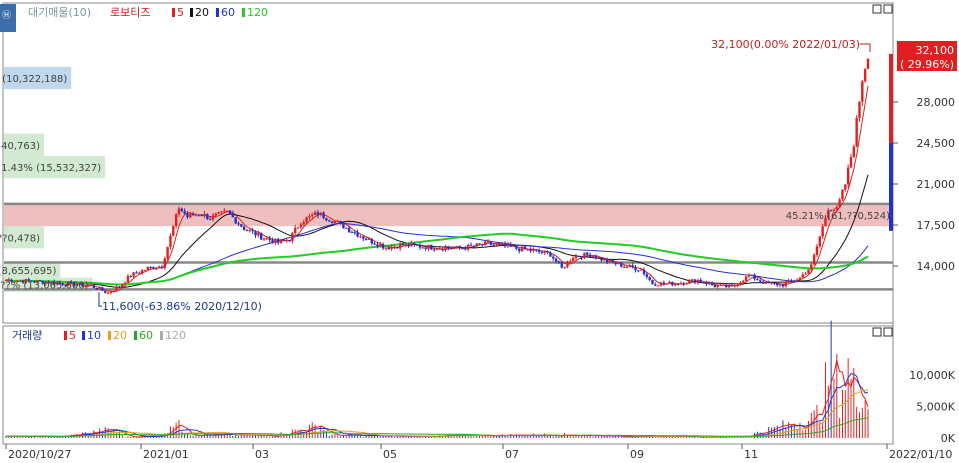  Describe the element at coordinates (448, 215) in the screenshot. I see `supply-zone` at that location.